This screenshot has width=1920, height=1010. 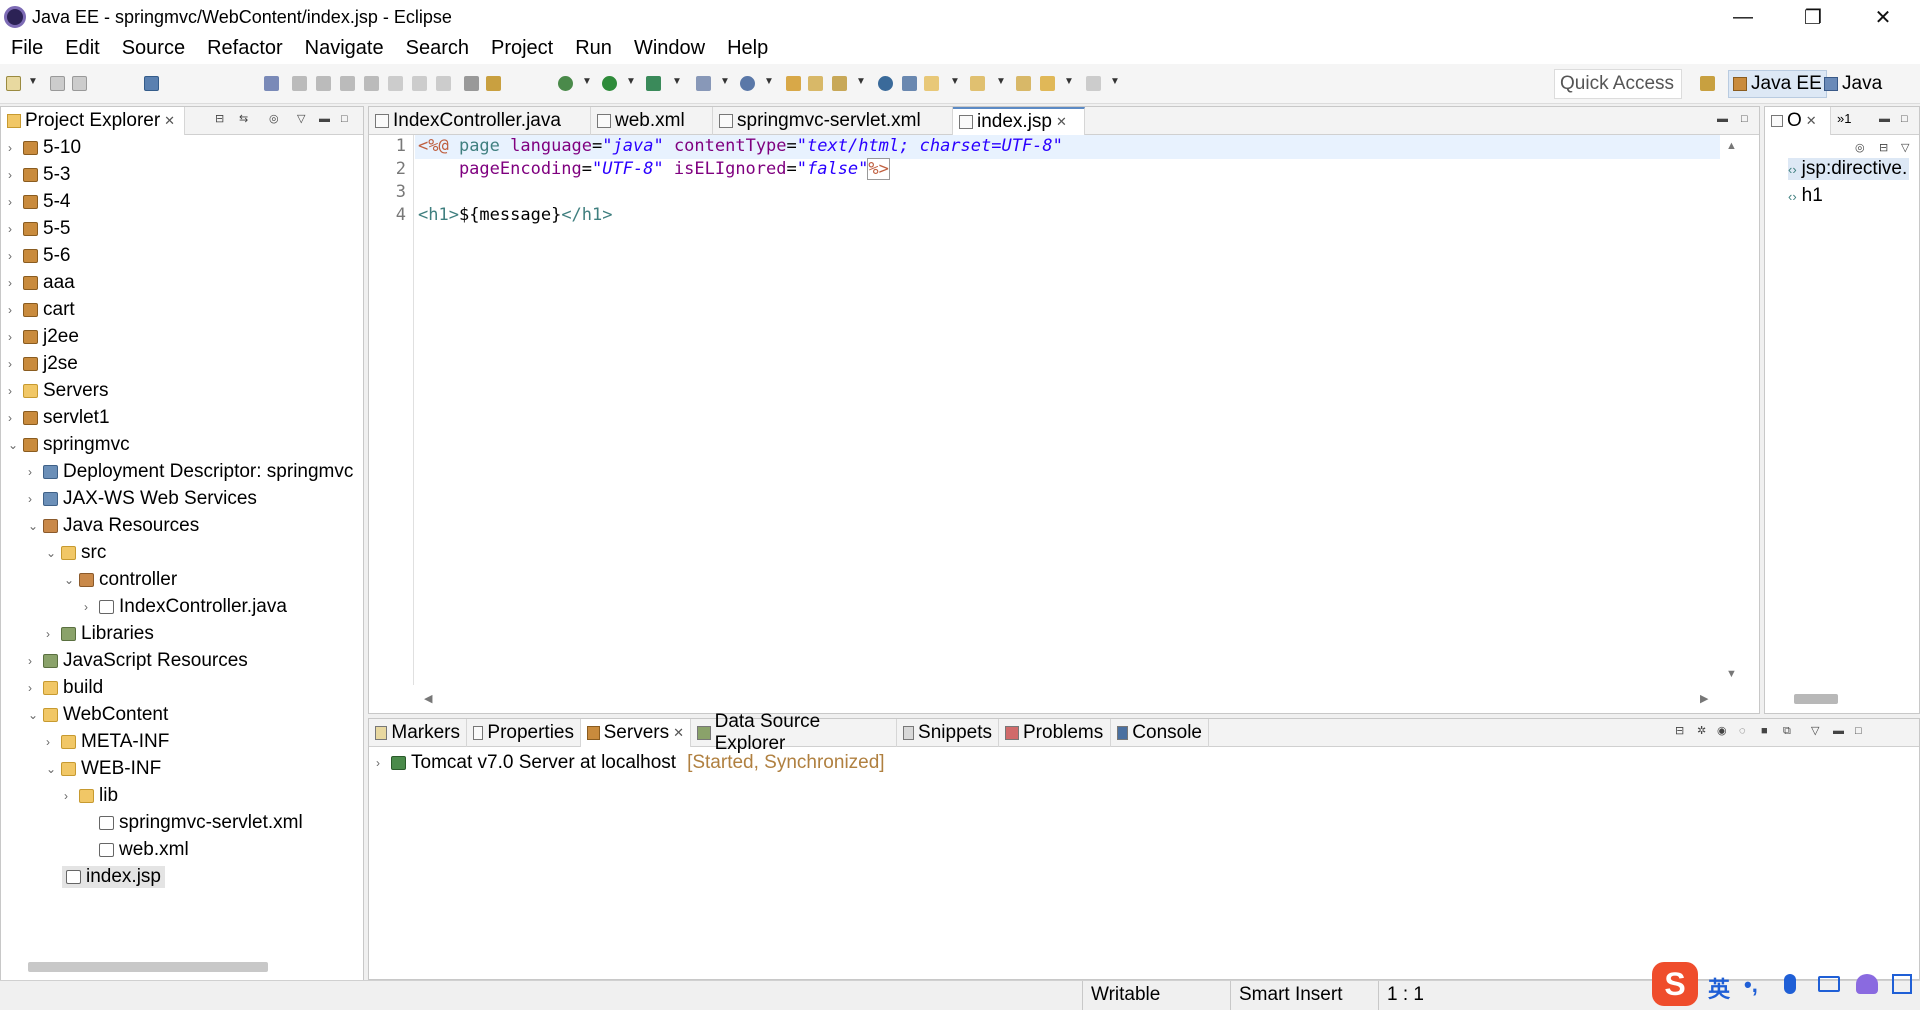 What do you see at coordinates (861, 83) in the screenshot?
I see `search-dropdown-icon: ▼` at bounding box center [861, 83].